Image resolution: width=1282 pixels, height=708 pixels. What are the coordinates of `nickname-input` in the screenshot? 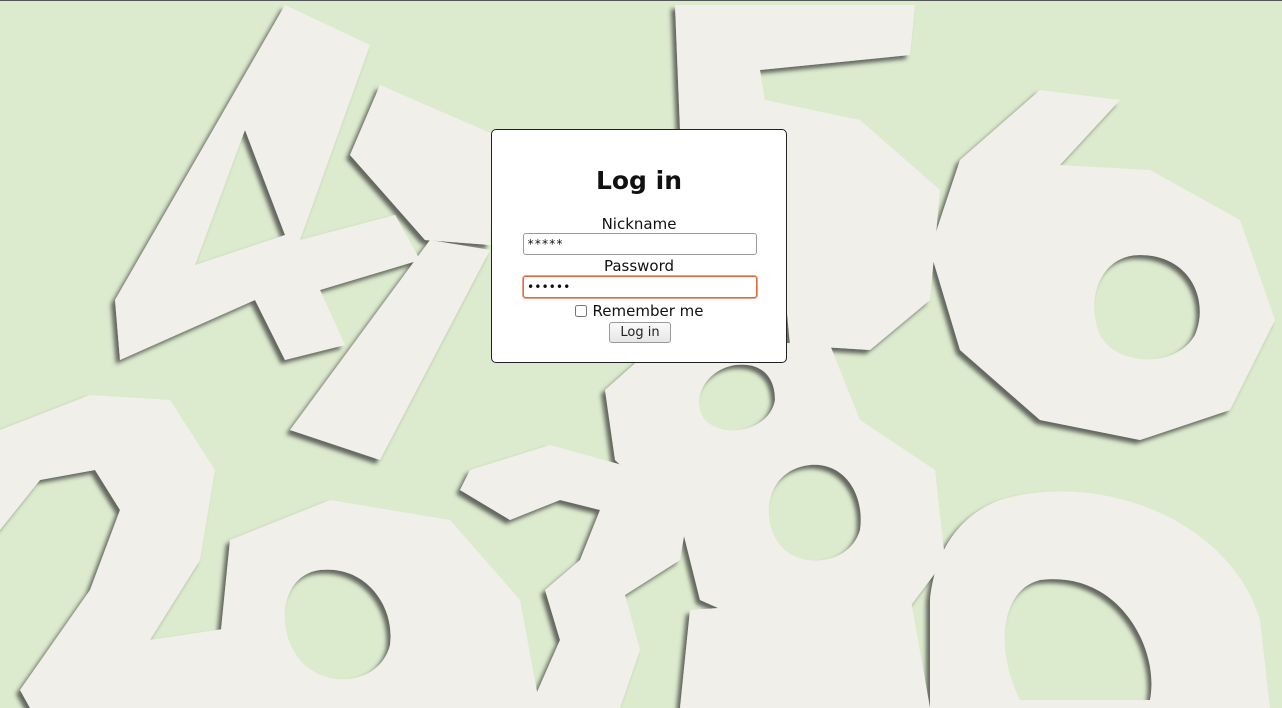 It's located at (640, 244).